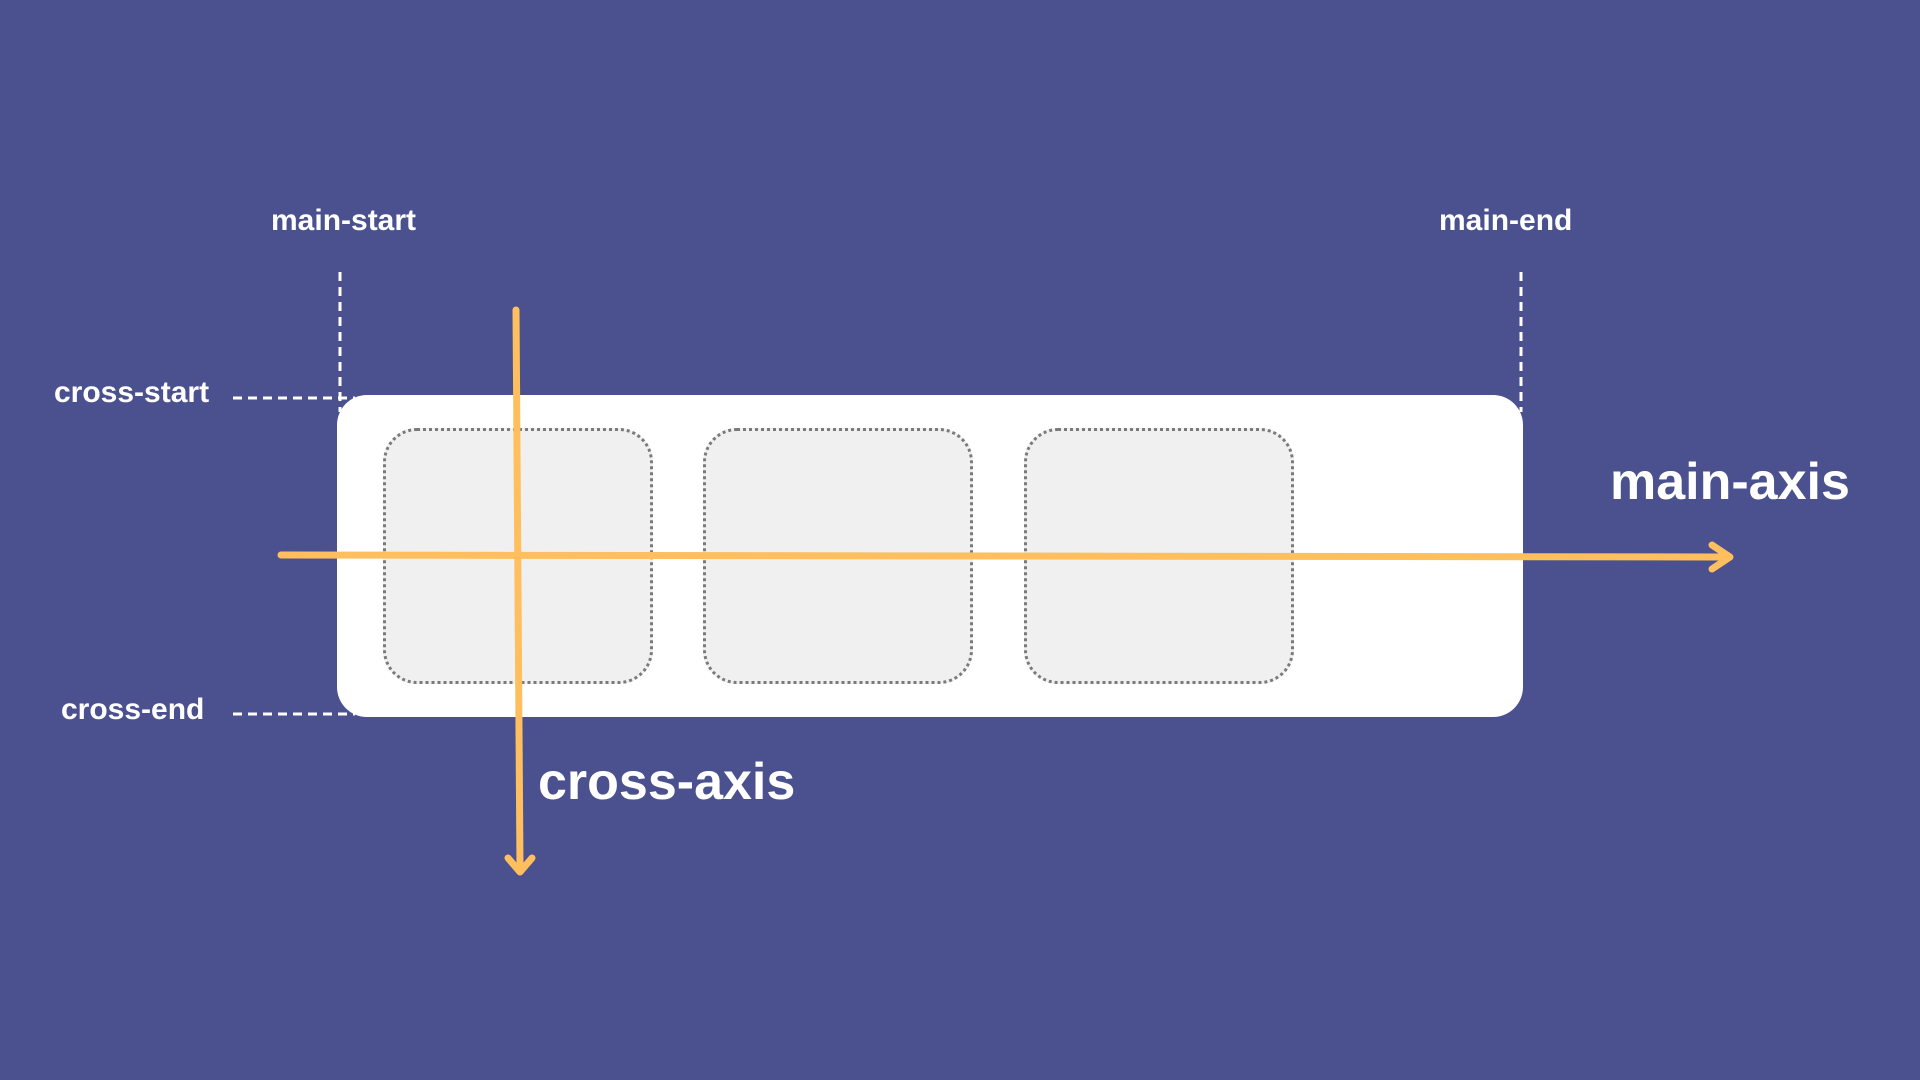 The height and width of the screenshot is (1080, 1920). Describe the element at coordinates (667, 782) in the screenshot. I see `cross-axis-label: cross-axis` at that location.